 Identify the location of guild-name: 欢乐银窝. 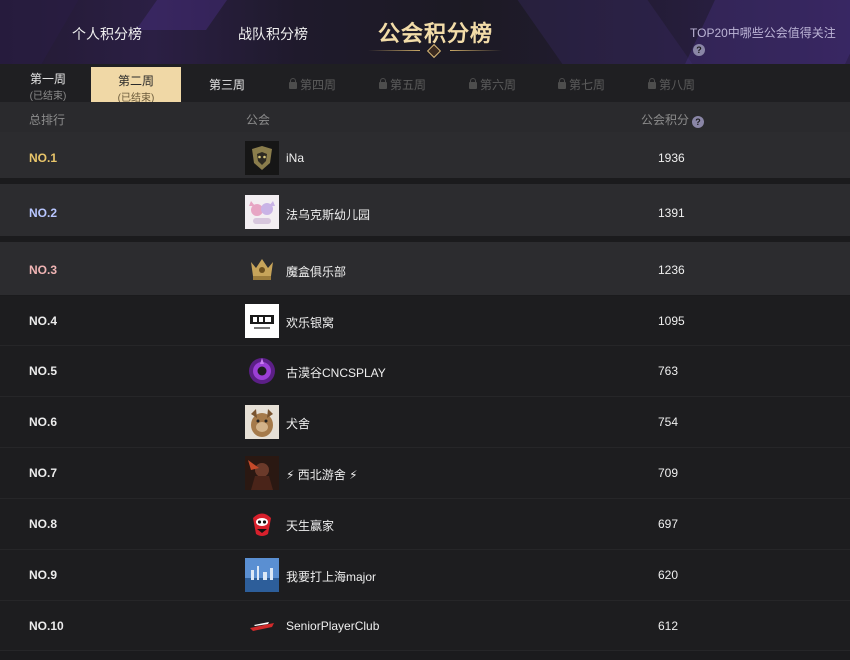
(310, 322).